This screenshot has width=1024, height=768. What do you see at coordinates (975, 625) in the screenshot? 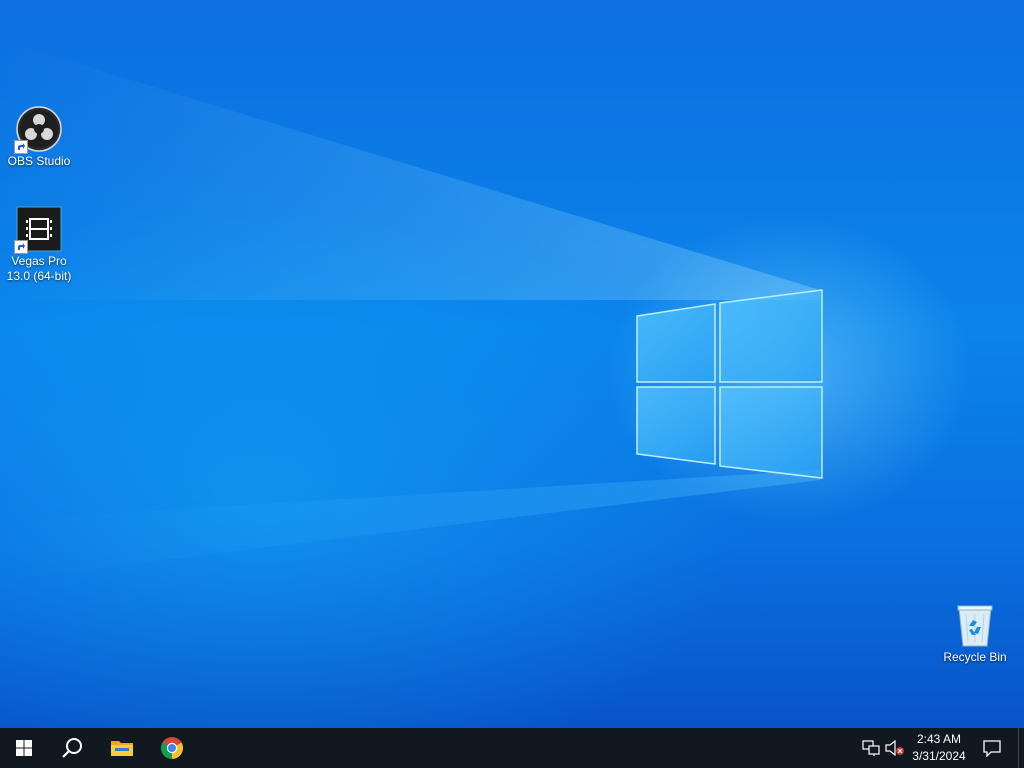
I see `recycle-bin-icon` at bounding box center [975, 625].